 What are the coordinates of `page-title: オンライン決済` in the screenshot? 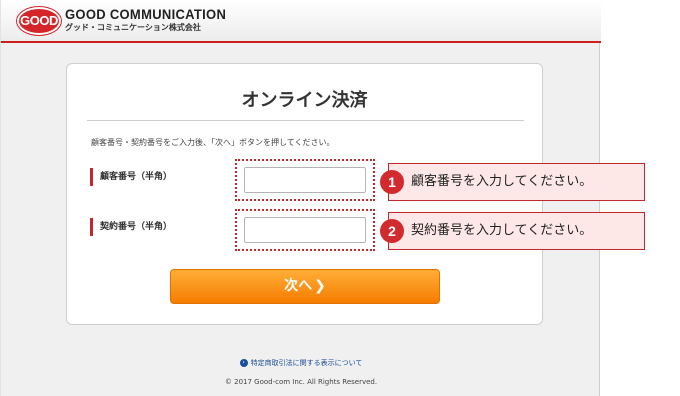 It's located at (304, 100).